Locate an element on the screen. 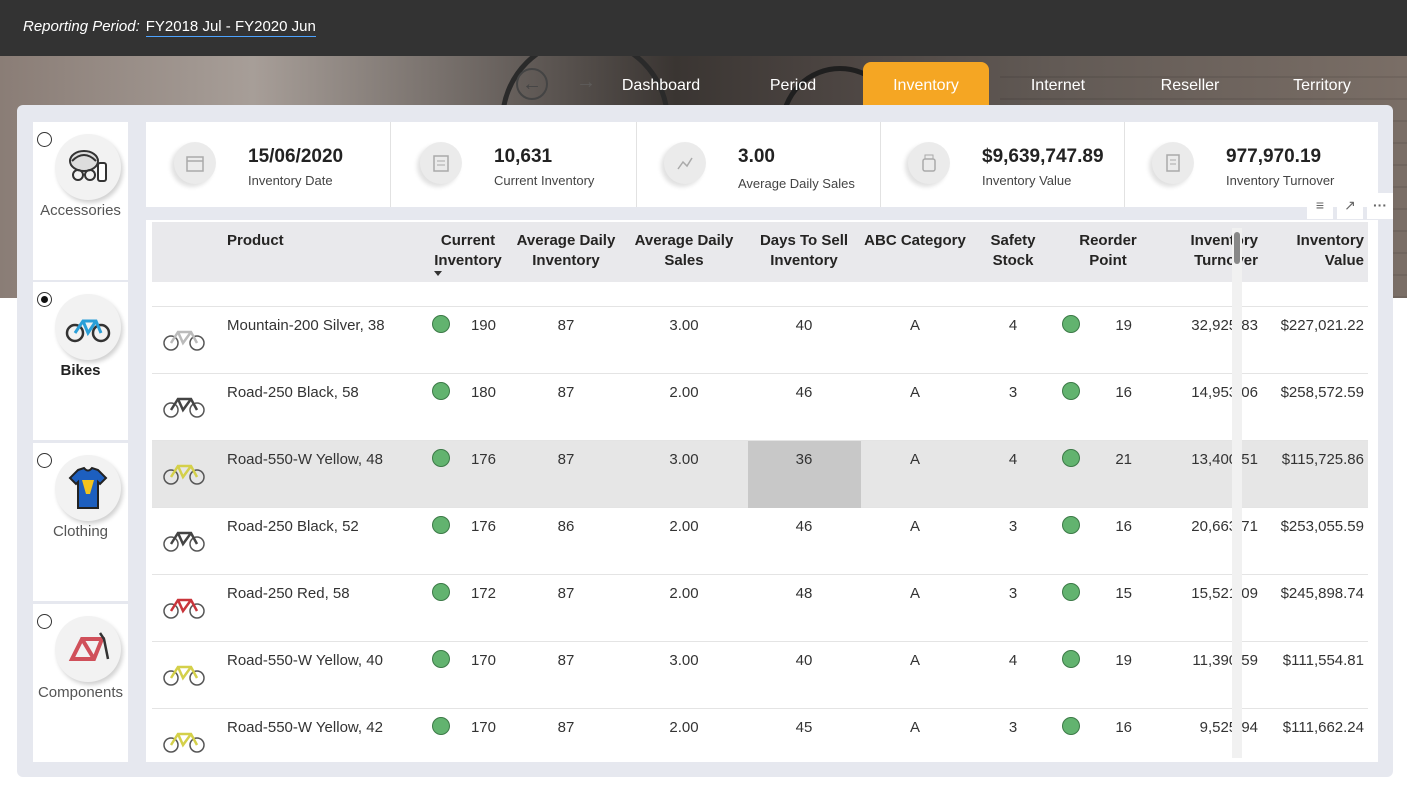 Image resolution: width=1407 pixels, height=791 pixels. cell-days: 45 is located at coordinates (804, 727).